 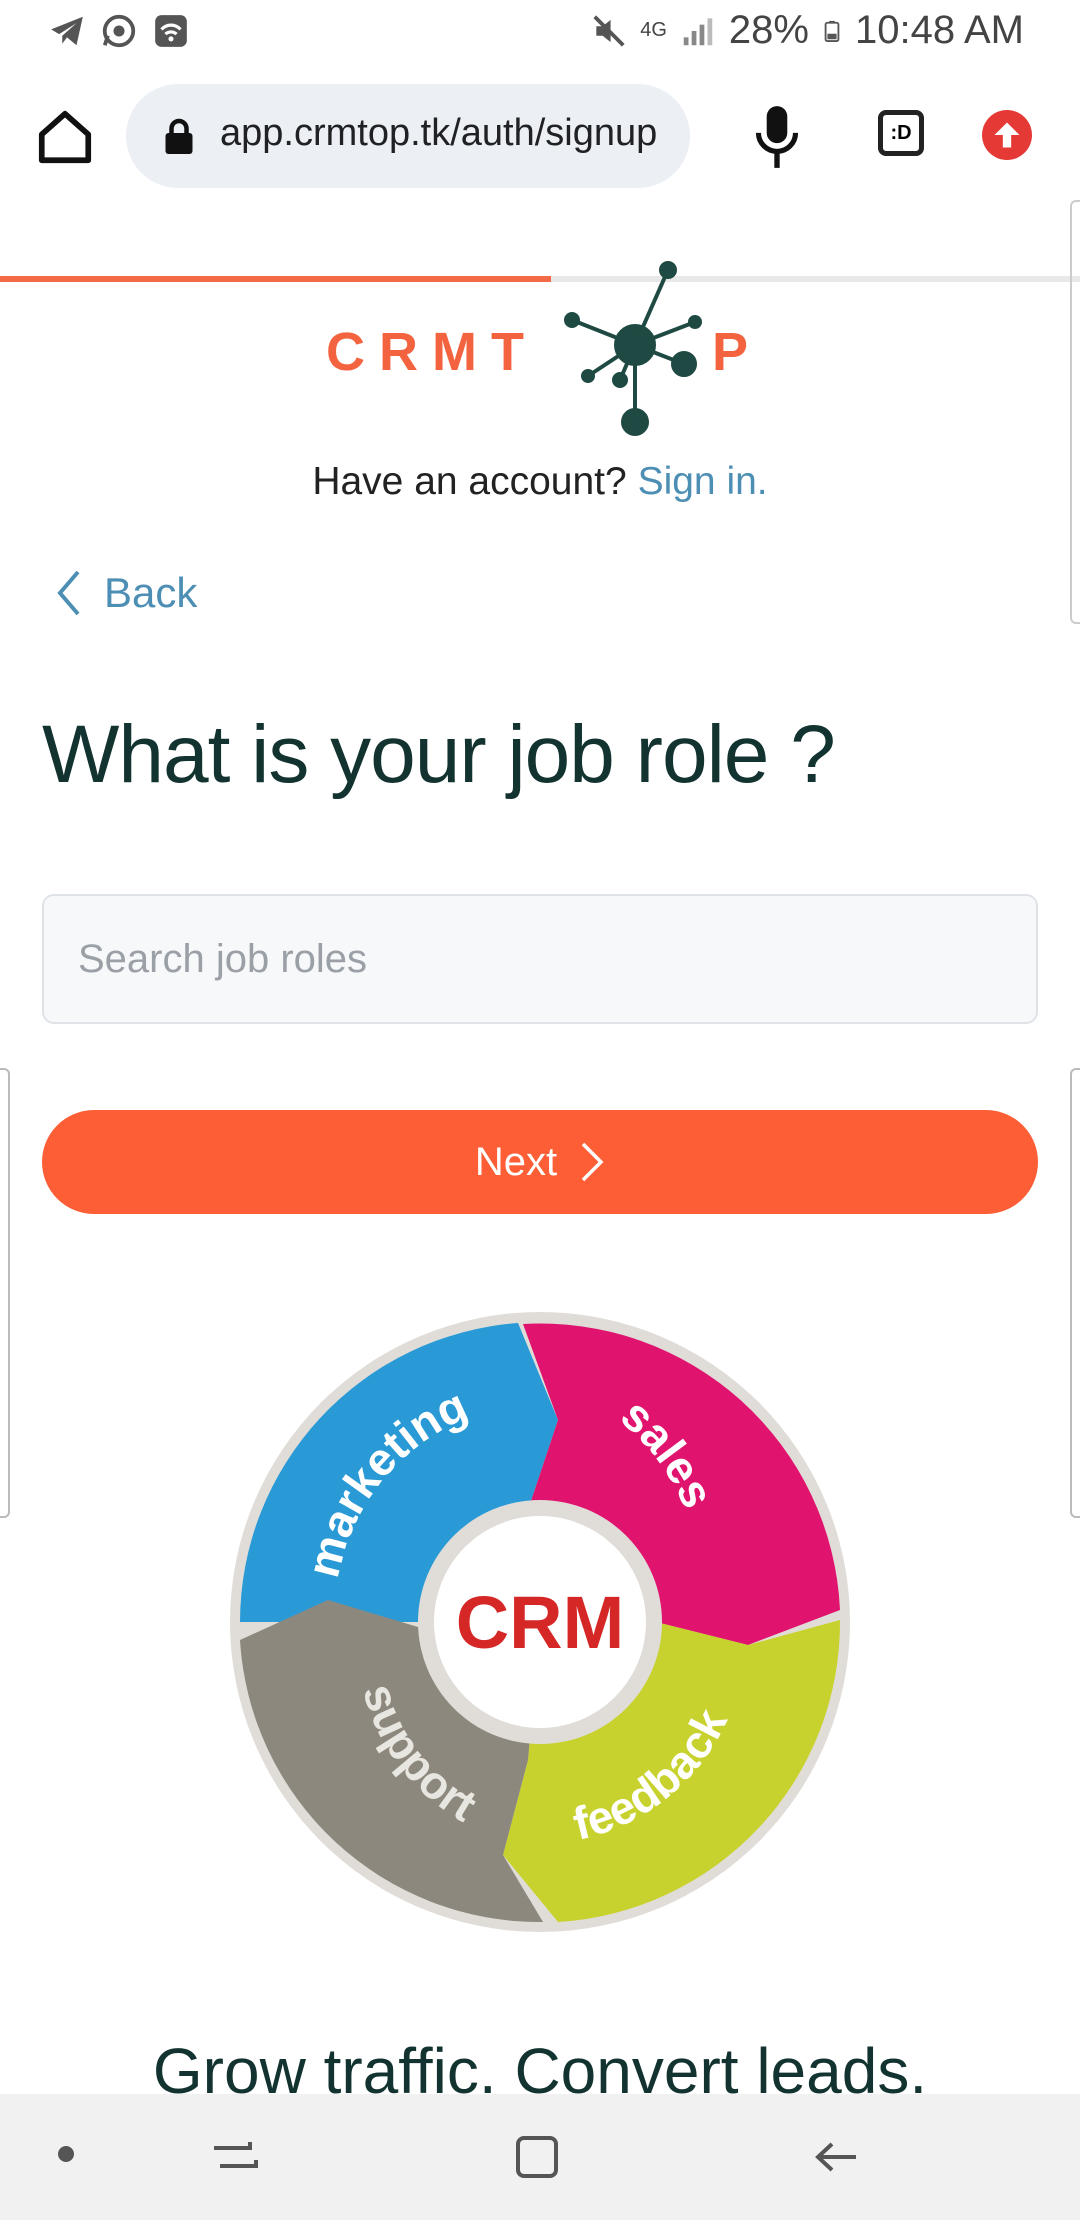 What do you see at coordinates (777, 137) in the screenshot?
I see `microphone-icon` at bounding box center [777, 137].